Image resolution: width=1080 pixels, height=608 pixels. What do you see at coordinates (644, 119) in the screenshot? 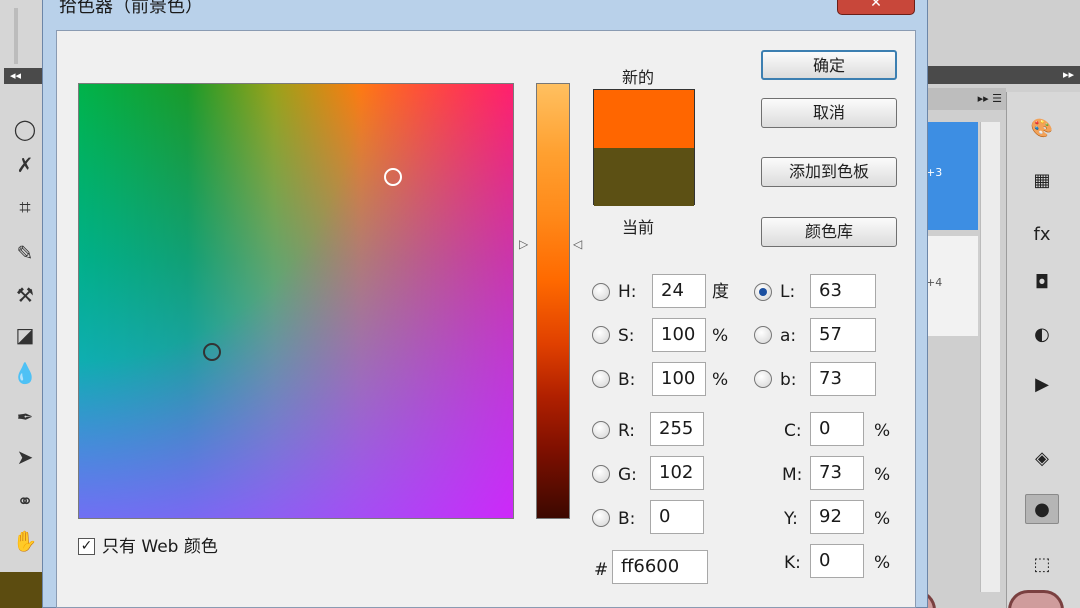
I see `new-color-swatch` at bounding box center [644, 119].